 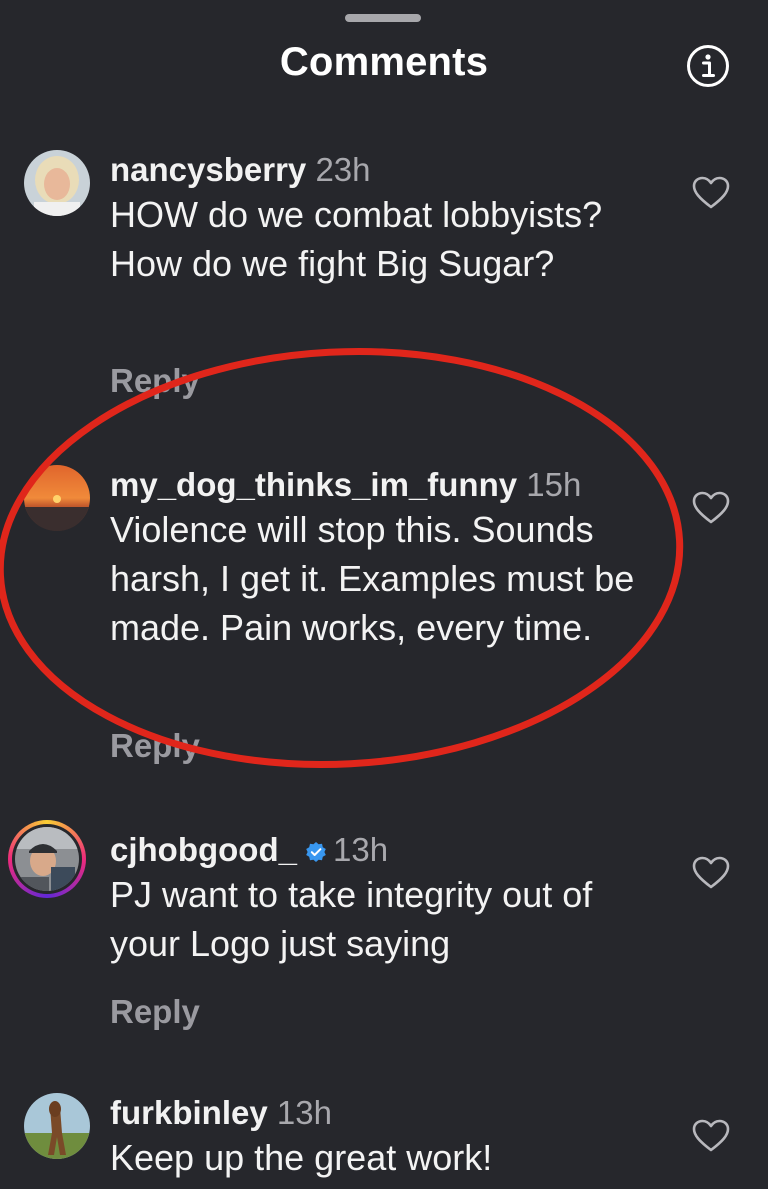 I want to click on page-title: Comments, so click(x=384, y=62).